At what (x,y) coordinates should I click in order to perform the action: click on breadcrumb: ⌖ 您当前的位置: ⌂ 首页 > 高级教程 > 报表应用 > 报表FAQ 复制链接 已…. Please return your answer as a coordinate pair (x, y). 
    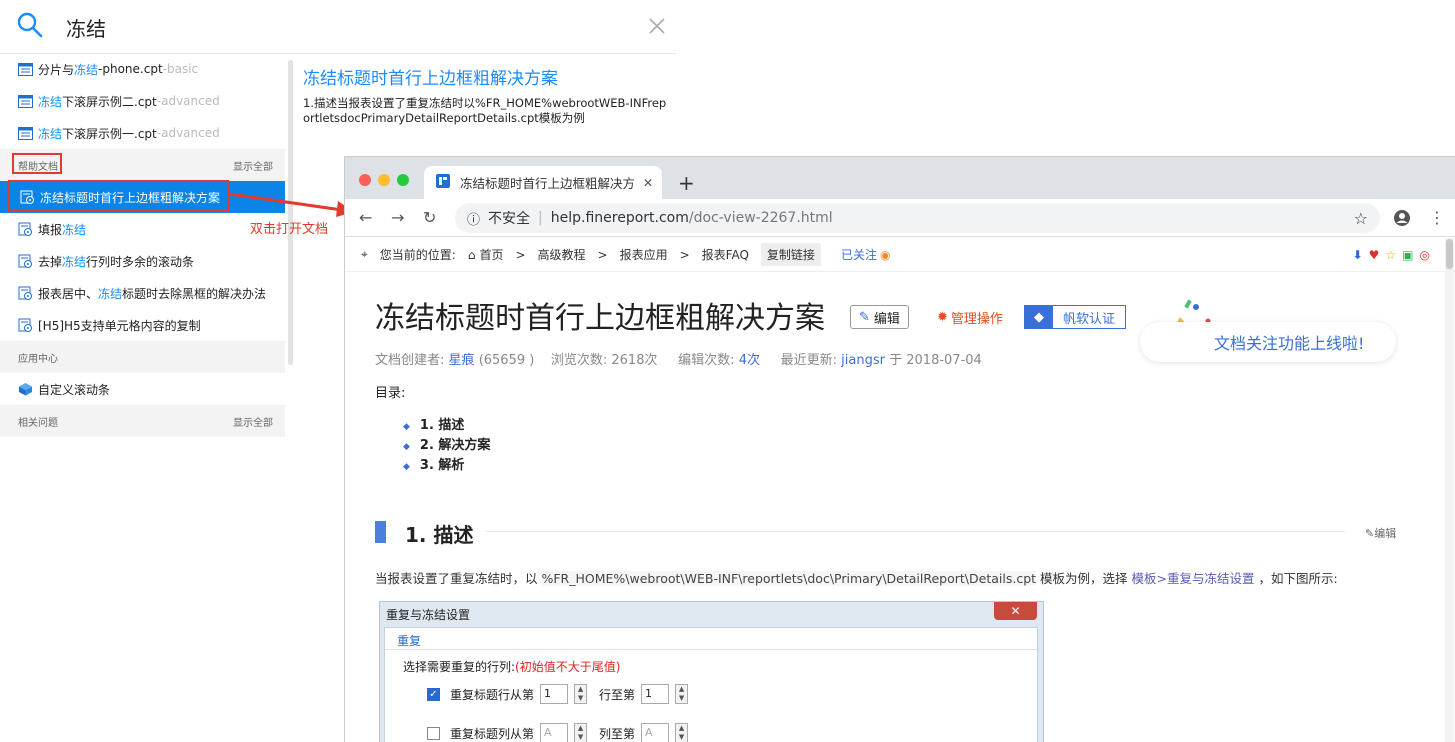
    Looking at the image, I should click on (900, 255).